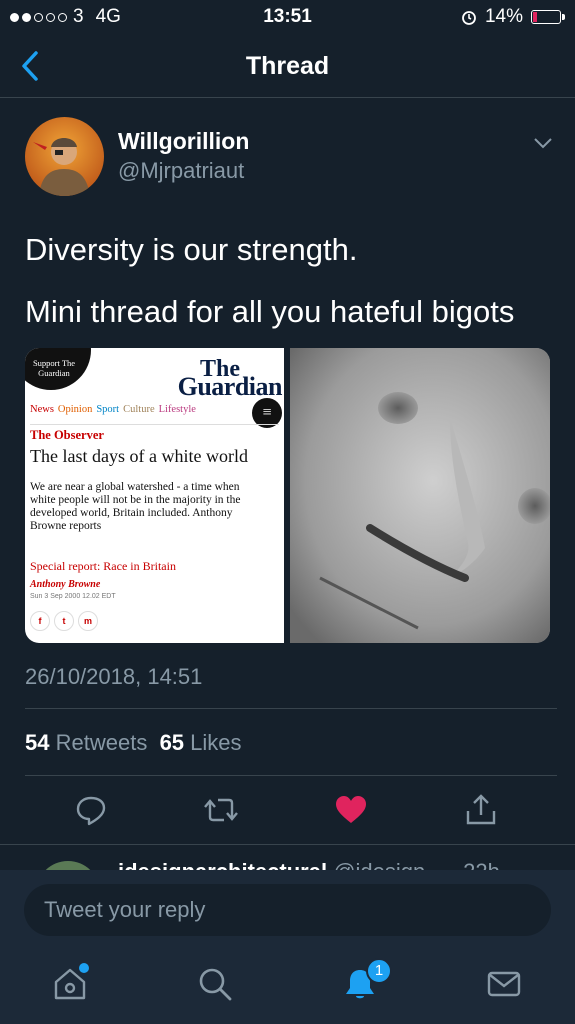 Image resolution: width=575 pixels, height=1024 pixels. I want to click on reply-name: idesignarchitectural, so click(222, 864).